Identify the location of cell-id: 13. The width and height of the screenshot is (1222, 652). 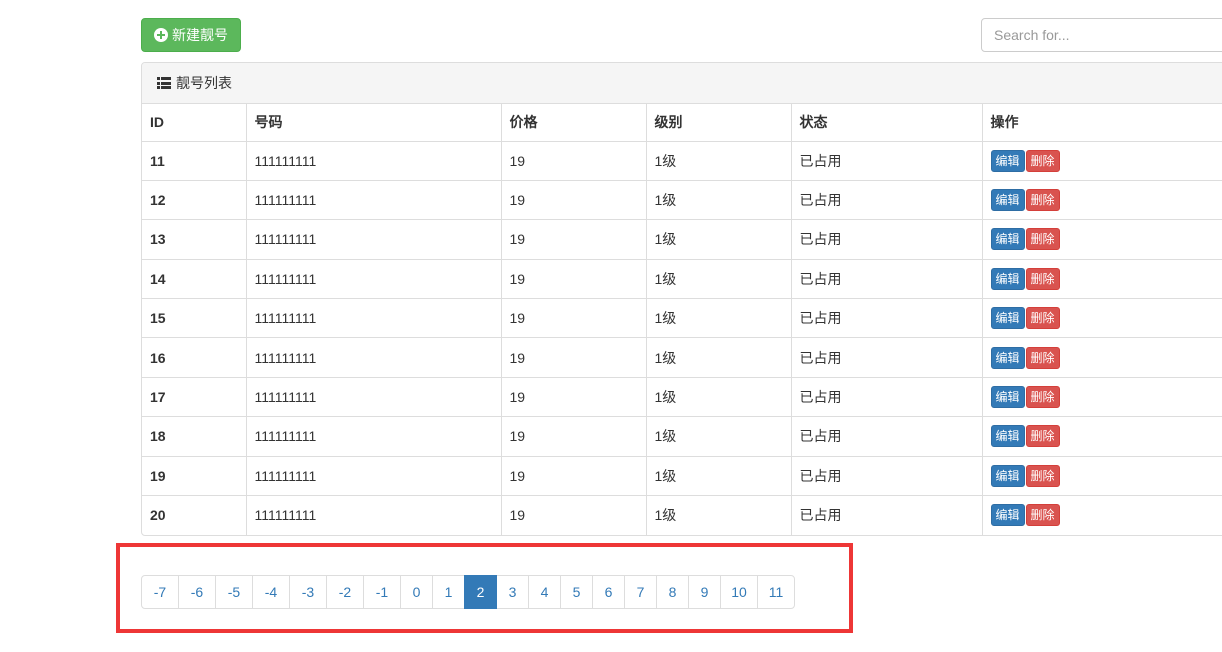
(194, 239).